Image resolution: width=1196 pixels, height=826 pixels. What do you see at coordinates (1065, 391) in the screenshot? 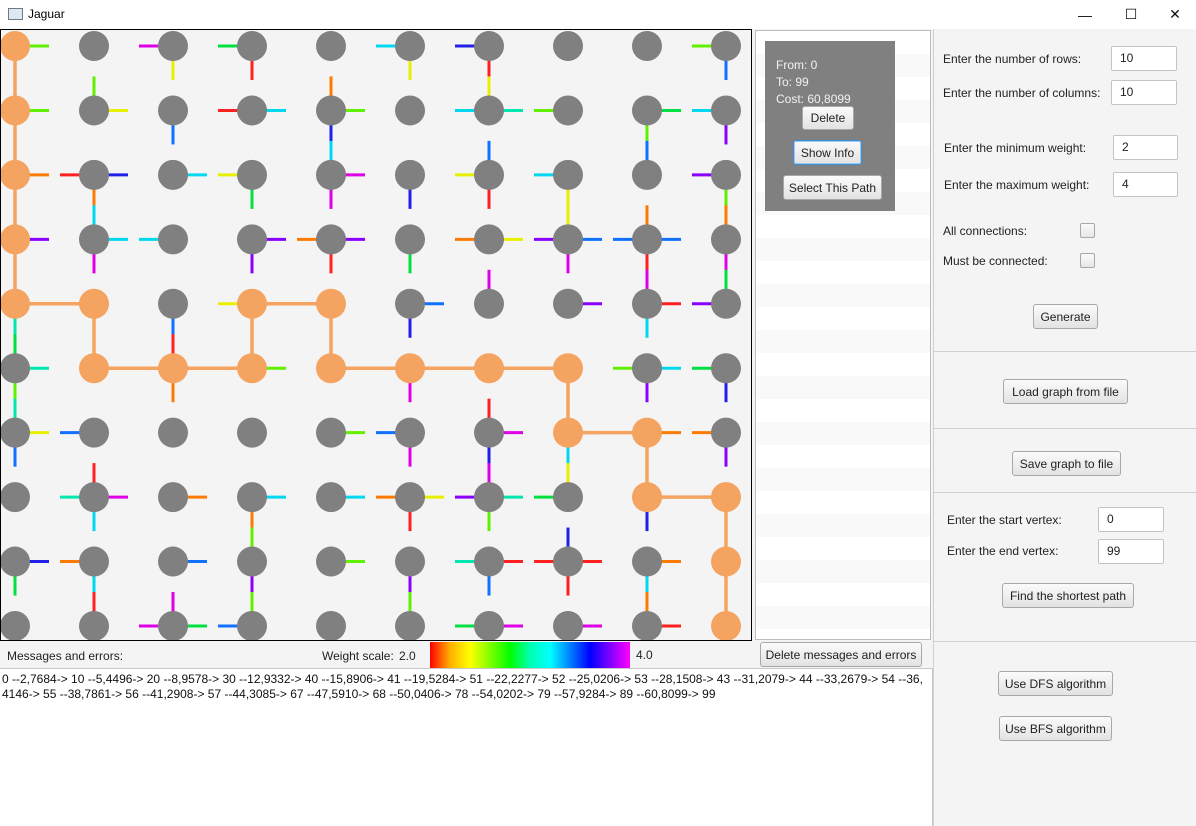
I see `load-graph-button: Load graph from file` at bounding box center [1065, 391].